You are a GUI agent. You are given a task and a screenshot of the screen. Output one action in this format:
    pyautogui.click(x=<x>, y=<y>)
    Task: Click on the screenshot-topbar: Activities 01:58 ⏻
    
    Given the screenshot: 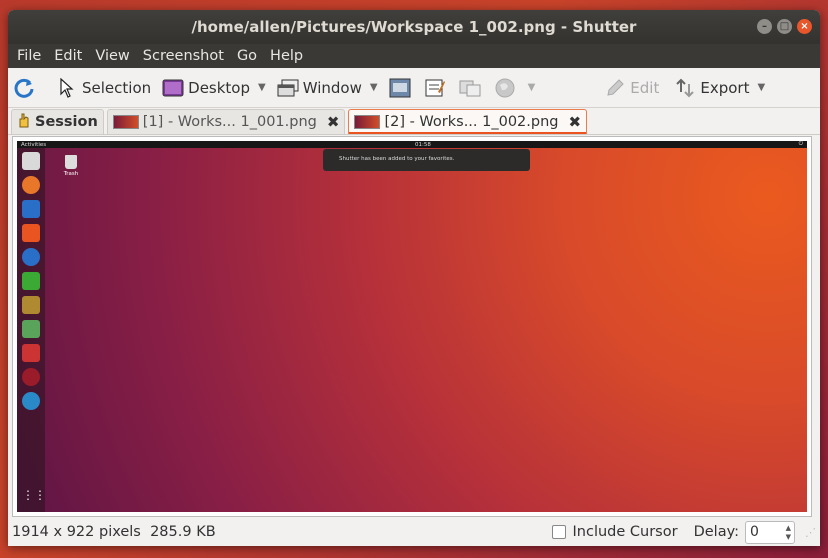 What is the action you would take?
    pyautogui.click(x=412, y=144)
    